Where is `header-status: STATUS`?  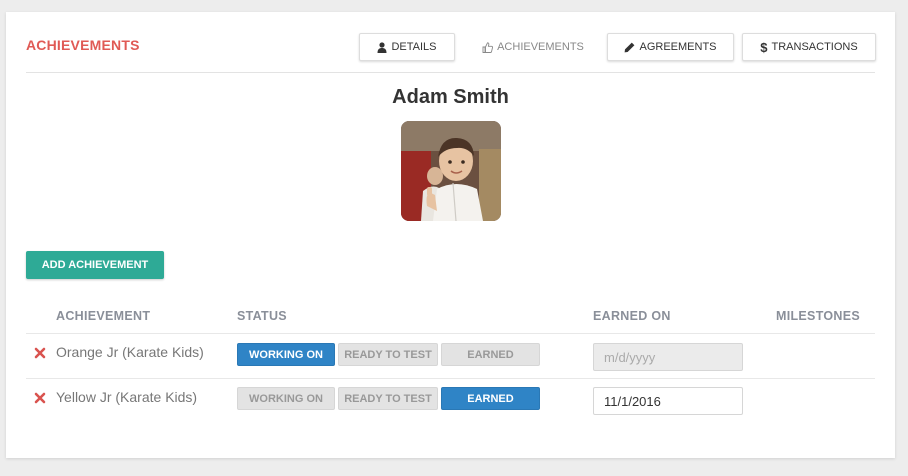 header-status: STATUS is located at coordinates (262, 316).